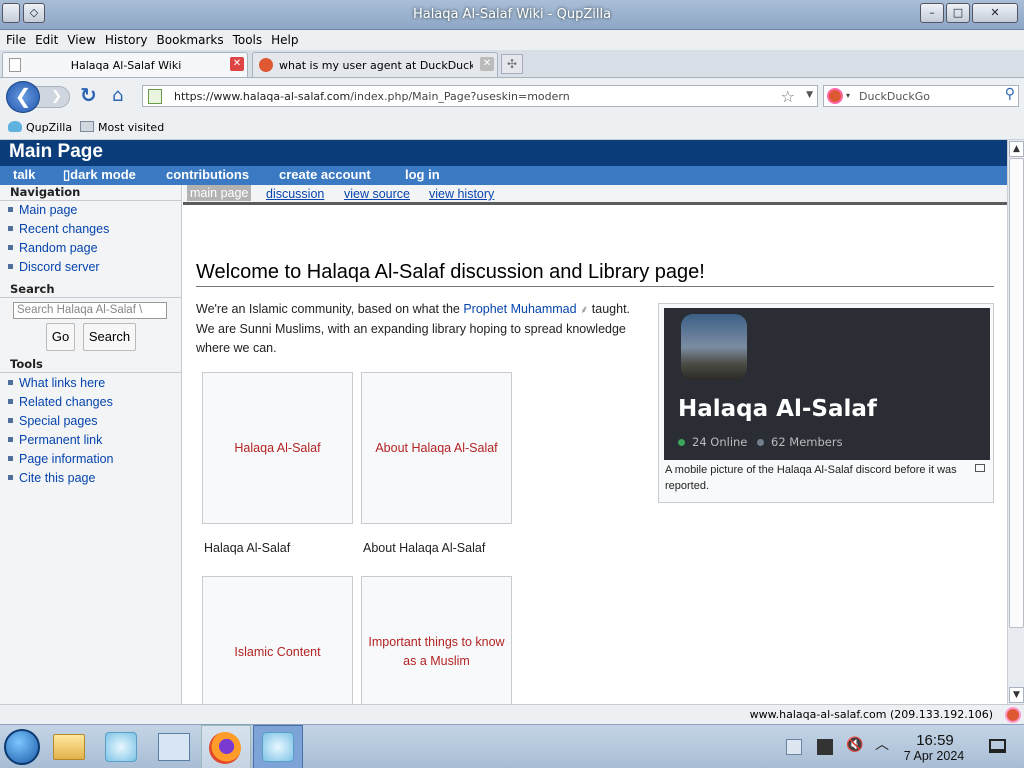  What do you see at coordinates (325, 174) in the screenshot?
I see `create-account-link: create account` at bounding box center [325, 174].